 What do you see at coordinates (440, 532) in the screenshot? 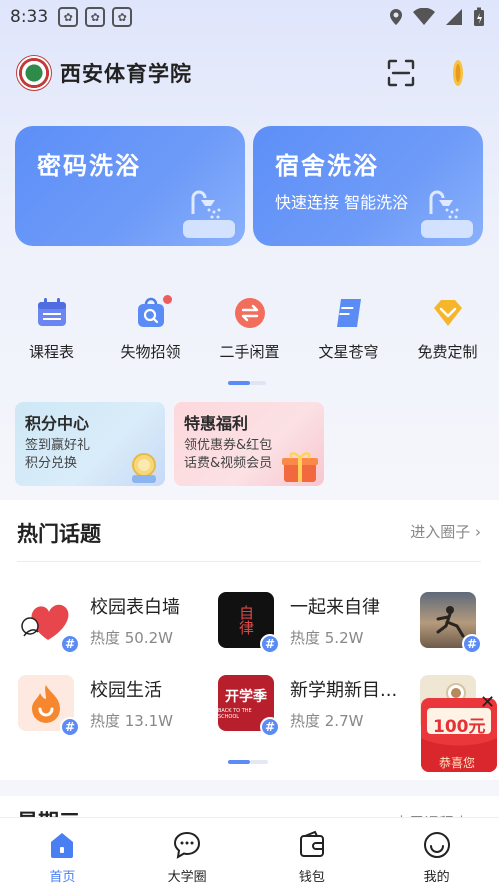
I see `link-label: 进入圈子` at bounding box center [440, 532].